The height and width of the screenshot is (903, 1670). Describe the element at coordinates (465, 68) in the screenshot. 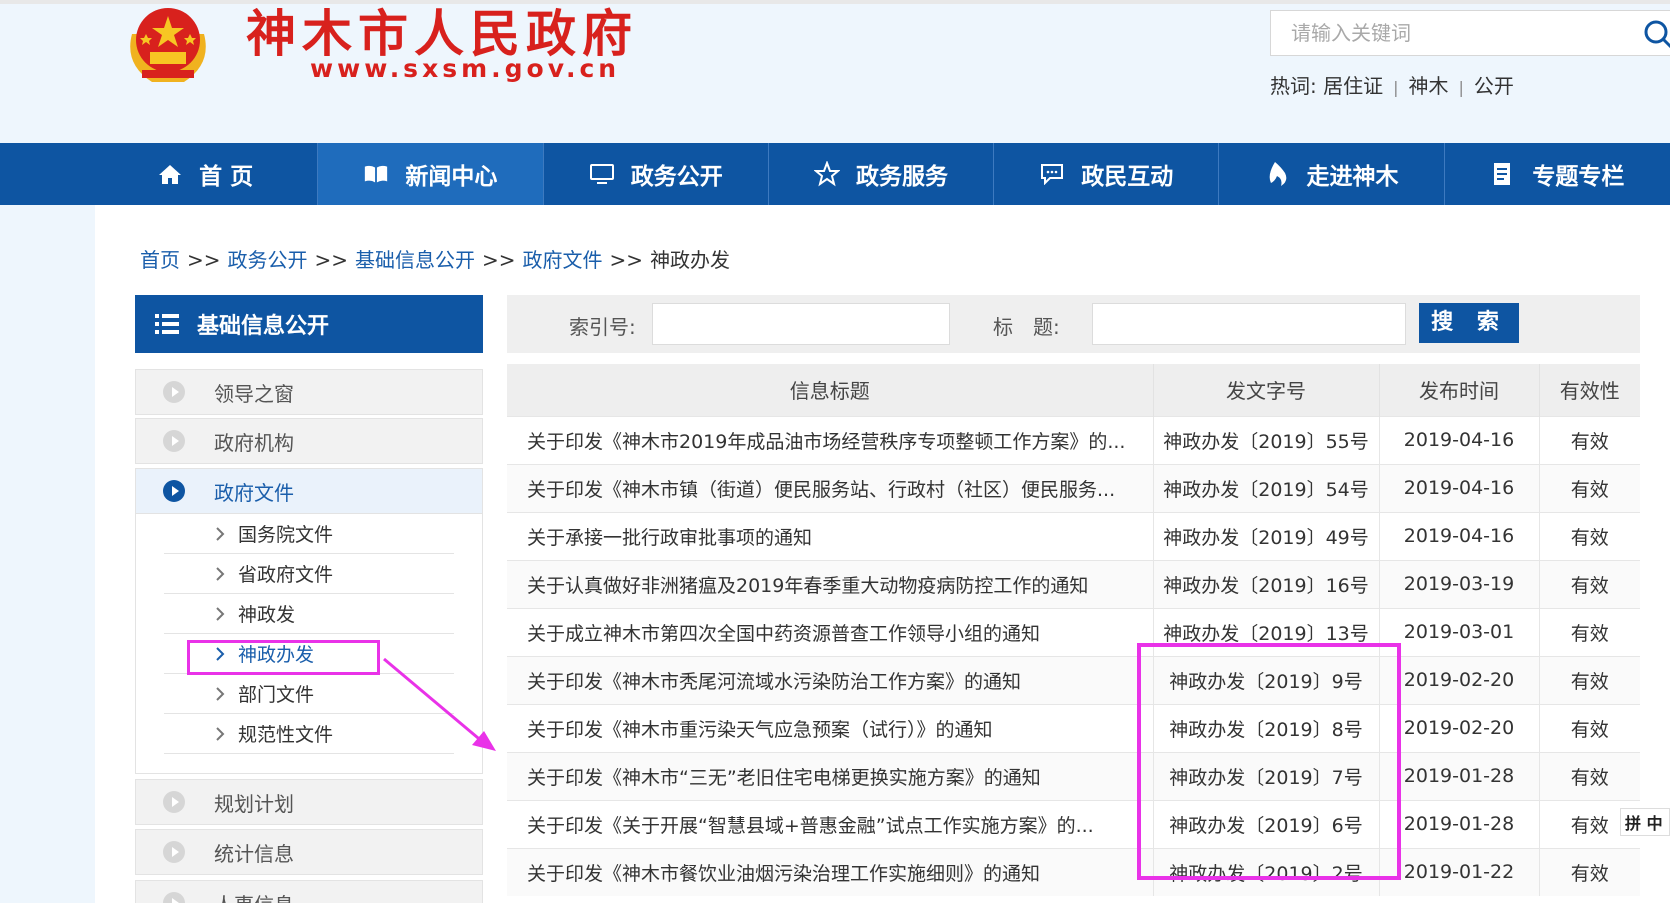

I see `site-url: www.sxsm.gov.cn` at that location.